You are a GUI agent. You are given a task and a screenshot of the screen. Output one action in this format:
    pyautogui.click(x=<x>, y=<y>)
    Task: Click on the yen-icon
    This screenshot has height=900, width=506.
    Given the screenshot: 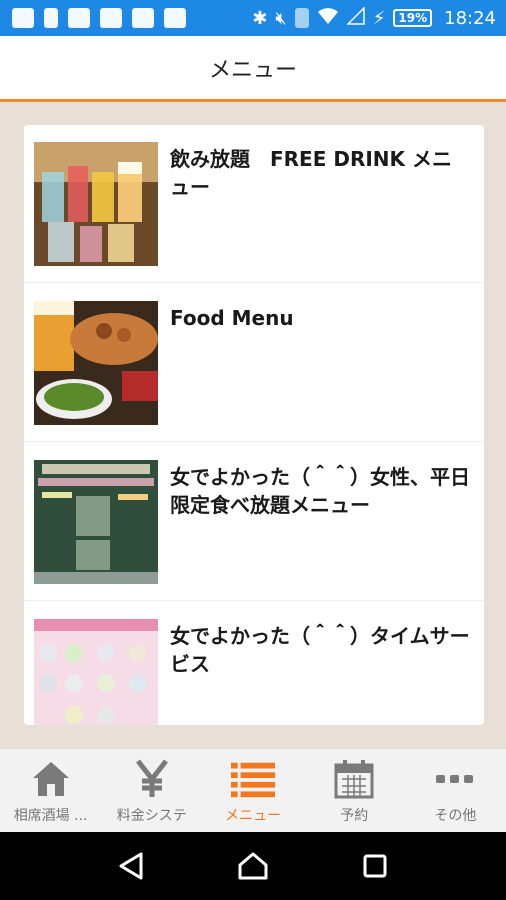 What is the action you would take?
    pyautogui.click(x=152, y=779)
    